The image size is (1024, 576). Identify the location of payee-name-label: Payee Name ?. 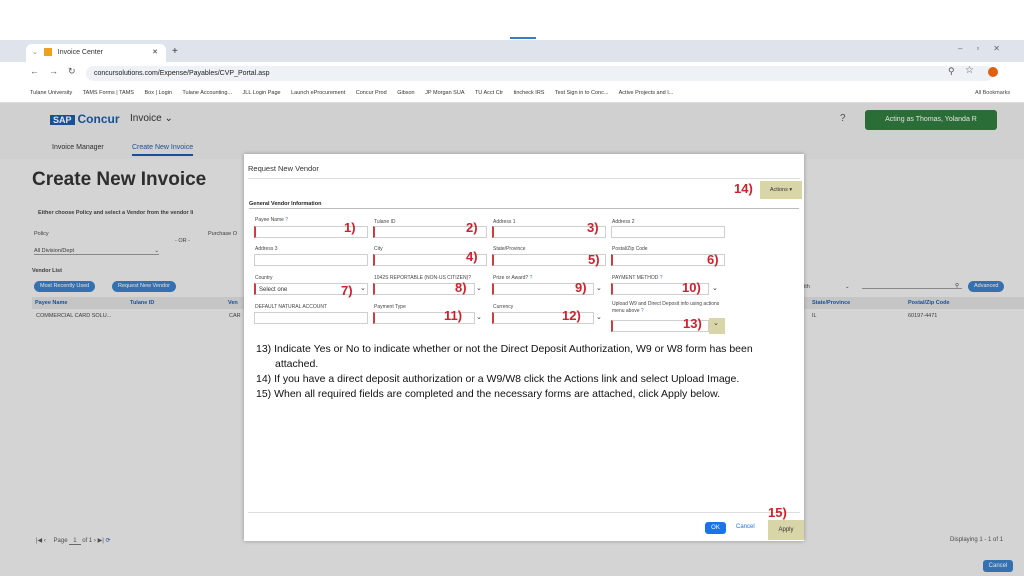
(272, 220).